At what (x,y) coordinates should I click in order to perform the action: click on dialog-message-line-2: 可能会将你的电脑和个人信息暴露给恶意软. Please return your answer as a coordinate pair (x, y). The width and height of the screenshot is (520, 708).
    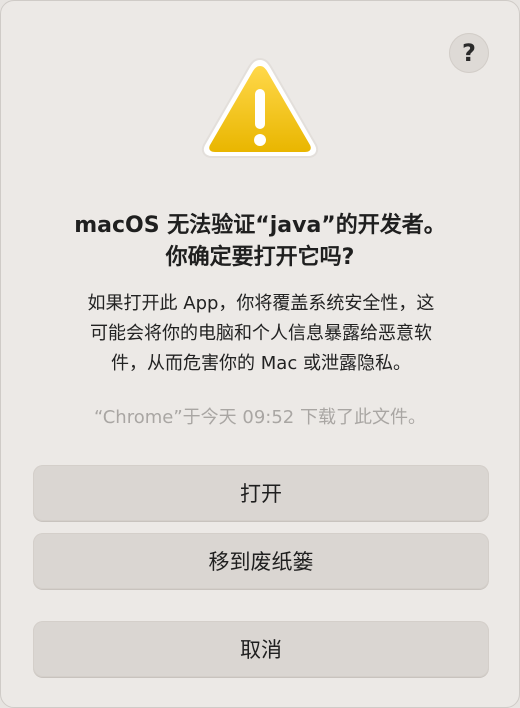
    Looking at the image, I should click on (261, 333).